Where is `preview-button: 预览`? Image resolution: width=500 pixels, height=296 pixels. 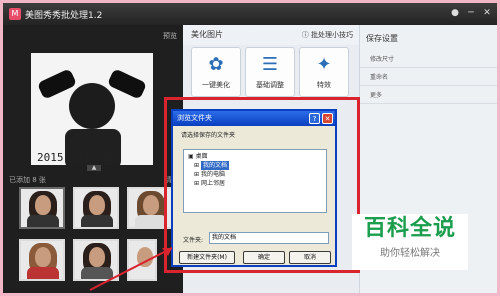 preview-button: 预览 is located at coordinates (170, 36).